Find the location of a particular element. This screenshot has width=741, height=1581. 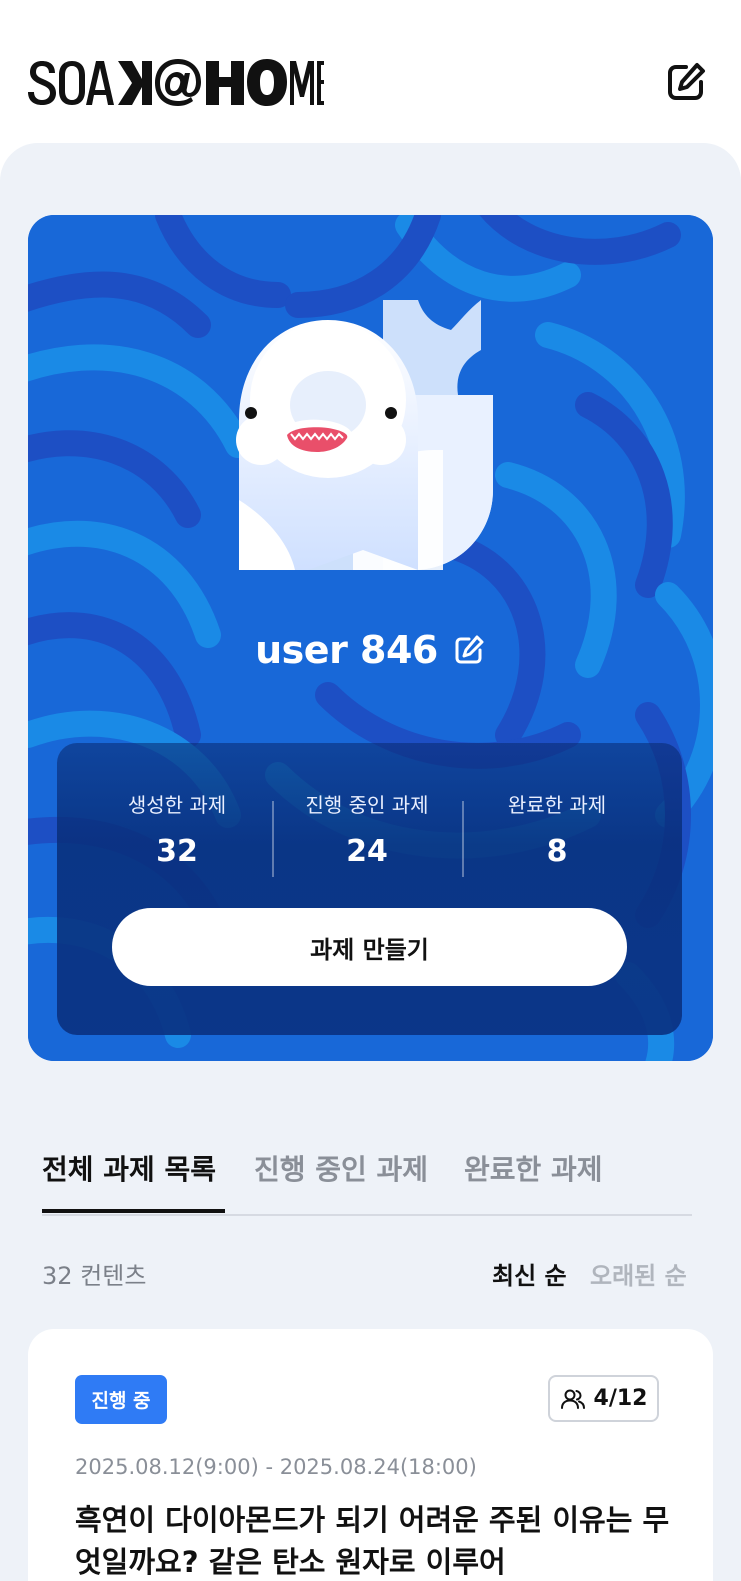

stat-value: 32 is located at coordinates (177, 851).